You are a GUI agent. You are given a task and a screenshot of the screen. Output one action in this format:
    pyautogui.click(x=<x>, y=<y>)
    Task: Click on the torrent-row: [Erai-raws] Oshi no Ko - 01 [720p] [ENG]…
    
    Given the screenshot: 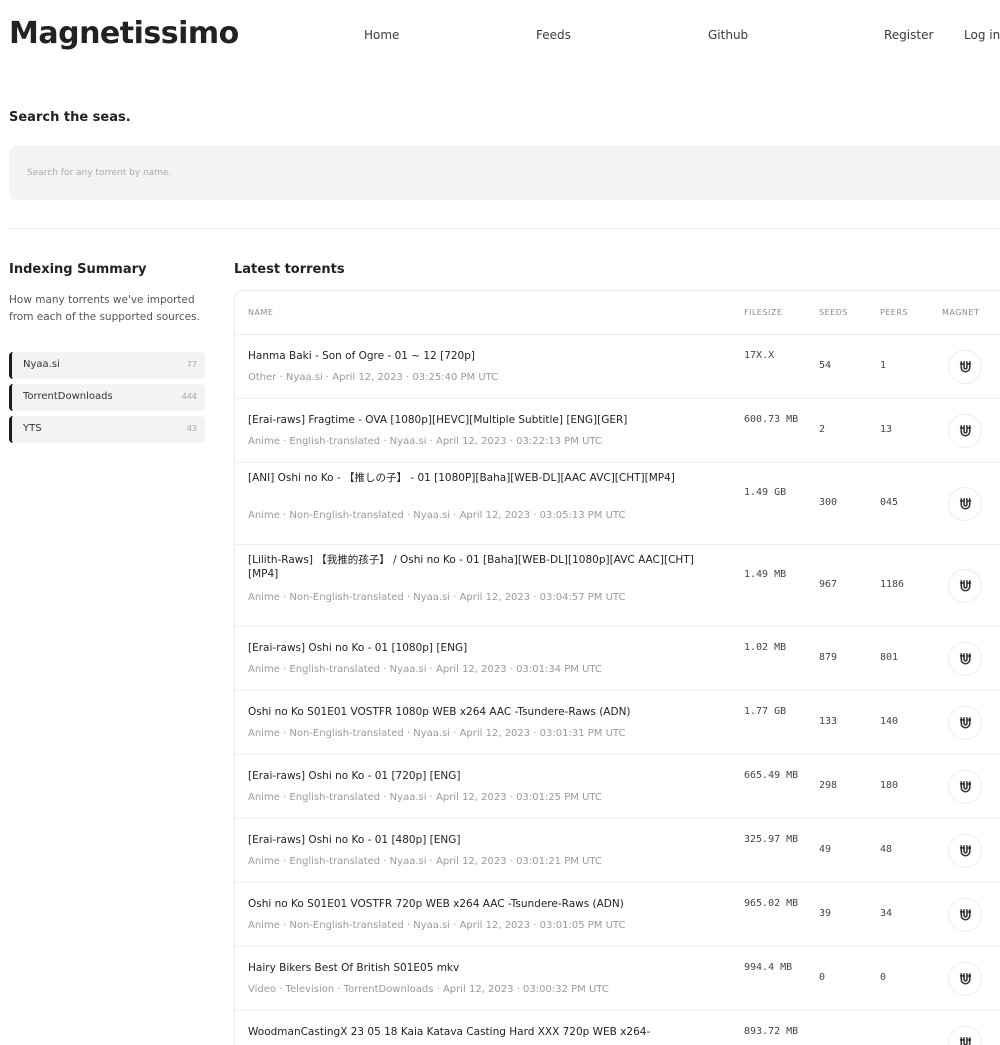 What is the action you would take?
    pyautogui.click(x=617, y=787)
    